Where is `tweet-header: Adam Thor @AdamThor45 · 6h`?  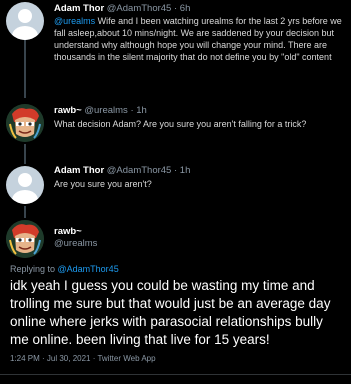
tweet-header: Adam Thor @AdamThor45 · 6h is located at coordinates (122, 8).